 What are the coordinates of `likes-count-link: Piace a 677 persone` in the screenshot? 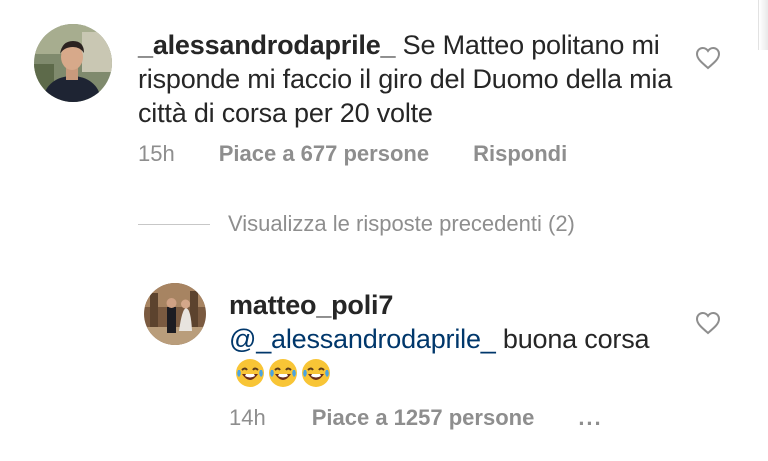 It's located at (324, 154).